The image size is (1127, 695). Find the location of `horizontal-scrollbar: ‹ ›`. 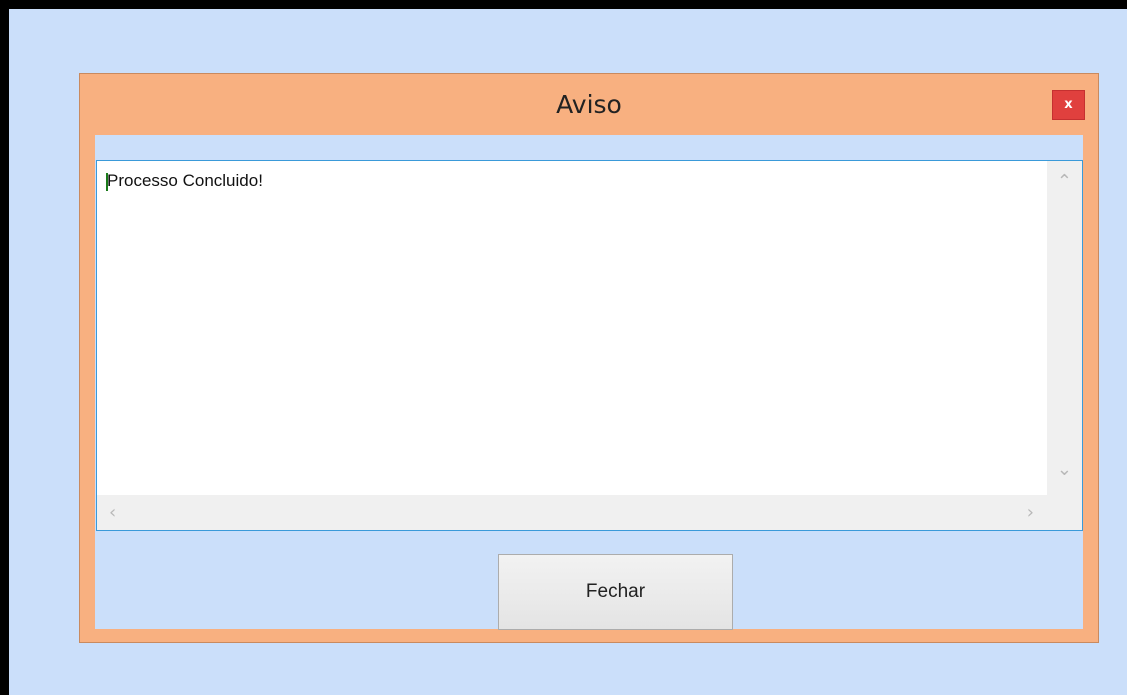

horizontal-scrollbar: ‹ › is located at coordinates (589, 512).